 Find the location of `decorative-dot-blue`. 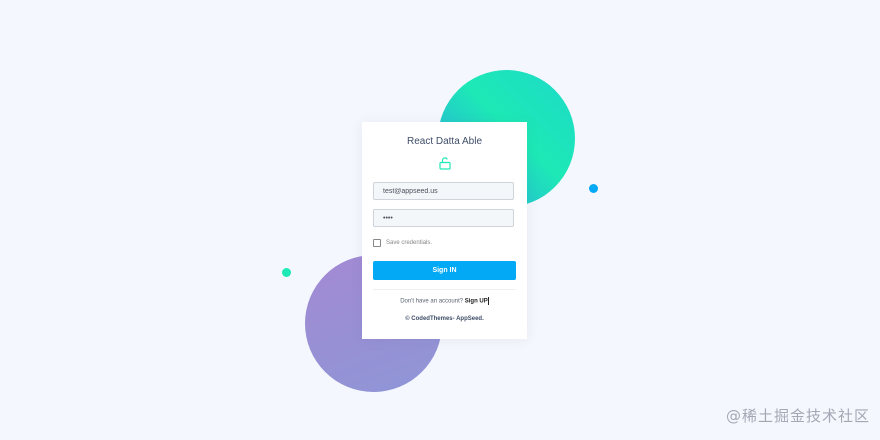

decorative-dot-blue is located at coordinates (593, 188).